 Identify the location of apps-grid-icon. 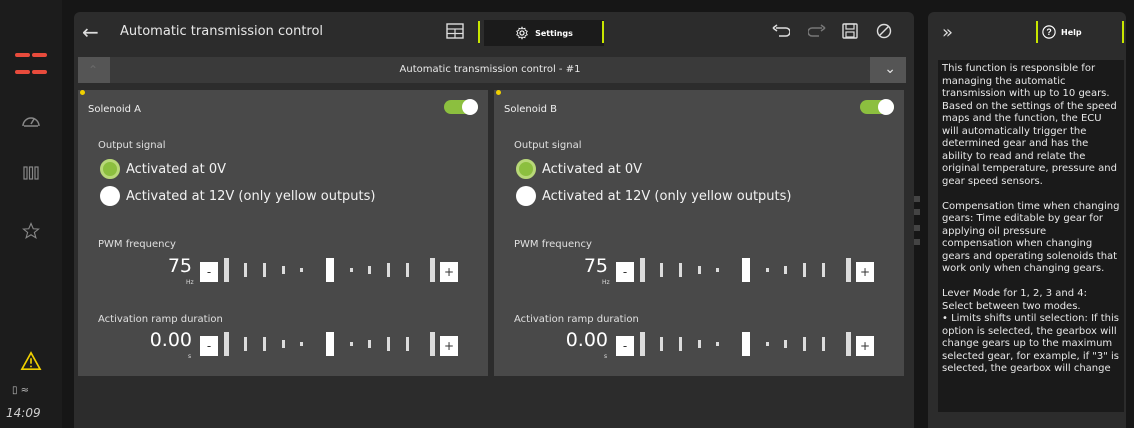
(31, 63).